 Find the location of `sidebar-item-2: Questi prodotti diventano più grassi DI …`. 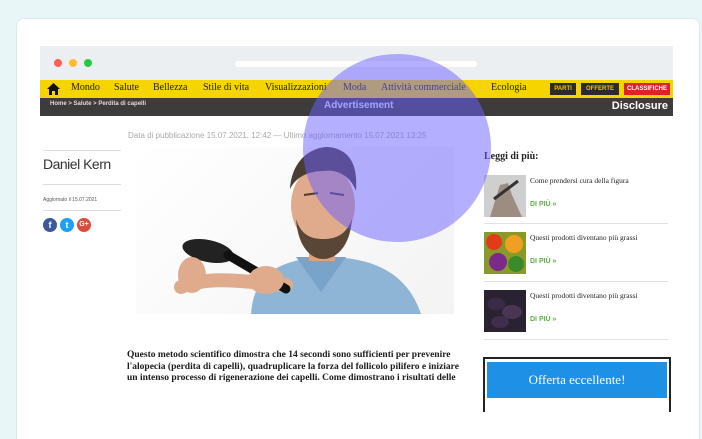

sidebar-item-2: Questi prodotti diventano più grassi DI … is located at coordinates (576, 254).